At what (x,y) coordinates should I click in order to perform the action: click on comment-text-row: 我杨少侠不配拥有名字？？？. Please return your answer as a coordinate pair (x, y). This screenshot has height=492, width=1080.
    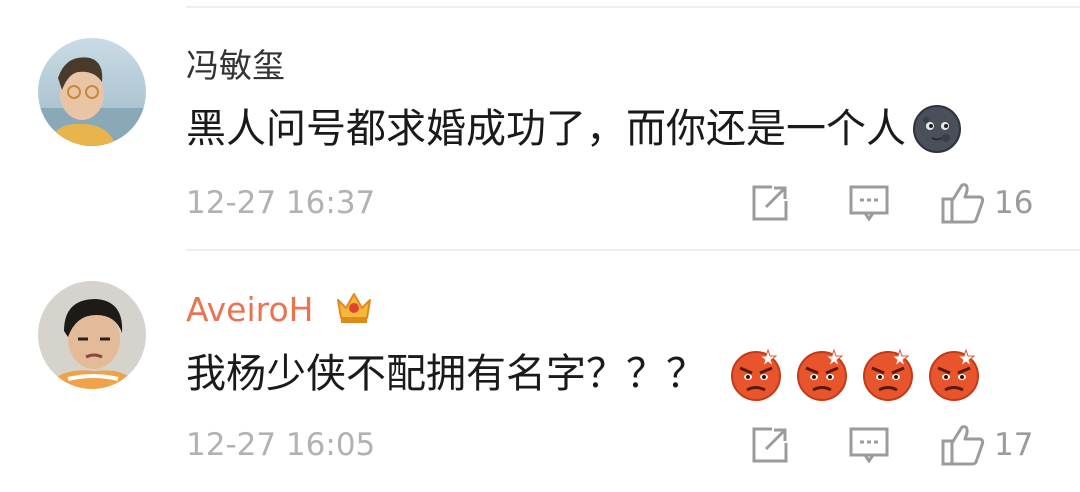
    Looking at the image, I should click on (584, 374).